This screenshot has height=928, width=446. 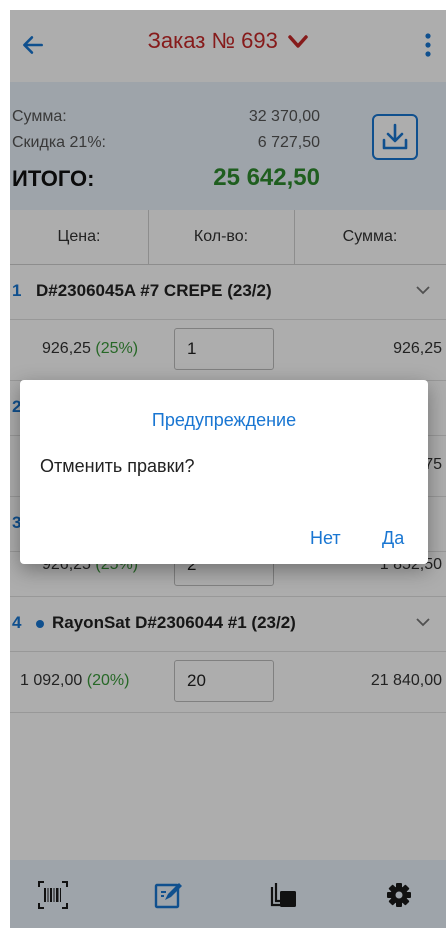 What do you see at coordinates (325, 538) in the screenshot?
I see `no-button: Нет` at bounding box center [325, 538].